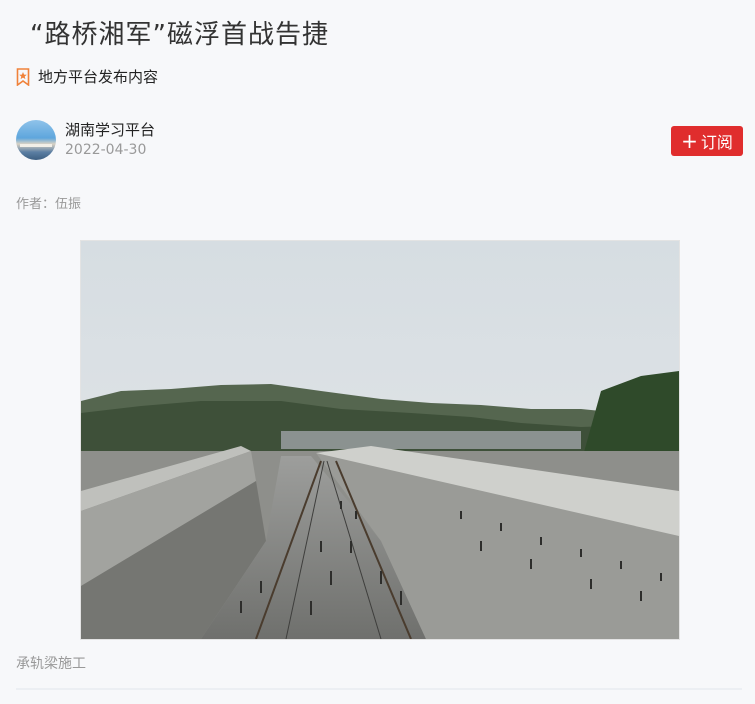 This screenshot has width=755, height=704. What do you see at coordinates (379, 689) in the screenshot?
I see `divider` at bounding box center [379, 689].